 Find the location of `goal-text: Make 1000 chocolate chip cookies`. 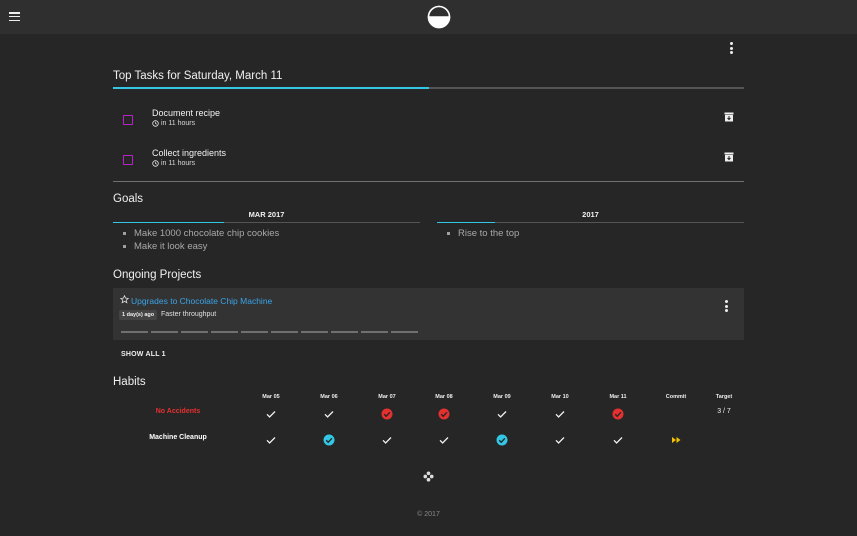

goal-text: Make 1000 chocolate chip cookies is located at coordinates (207, 233).